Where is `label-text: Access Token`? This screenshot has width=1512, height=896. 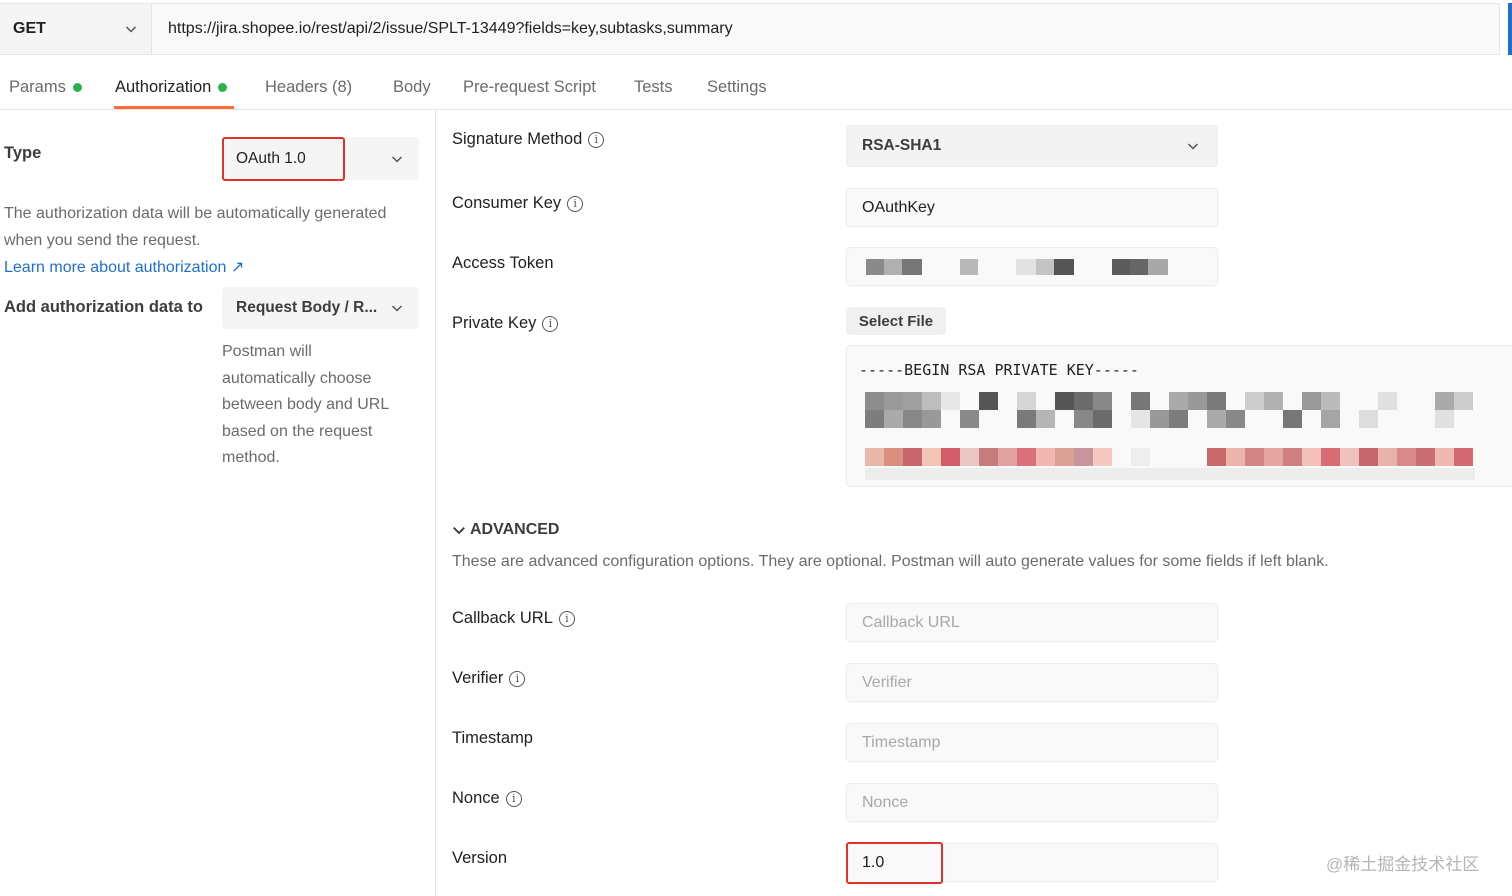
label-text: Access Token is located at coordinates (503, 263).